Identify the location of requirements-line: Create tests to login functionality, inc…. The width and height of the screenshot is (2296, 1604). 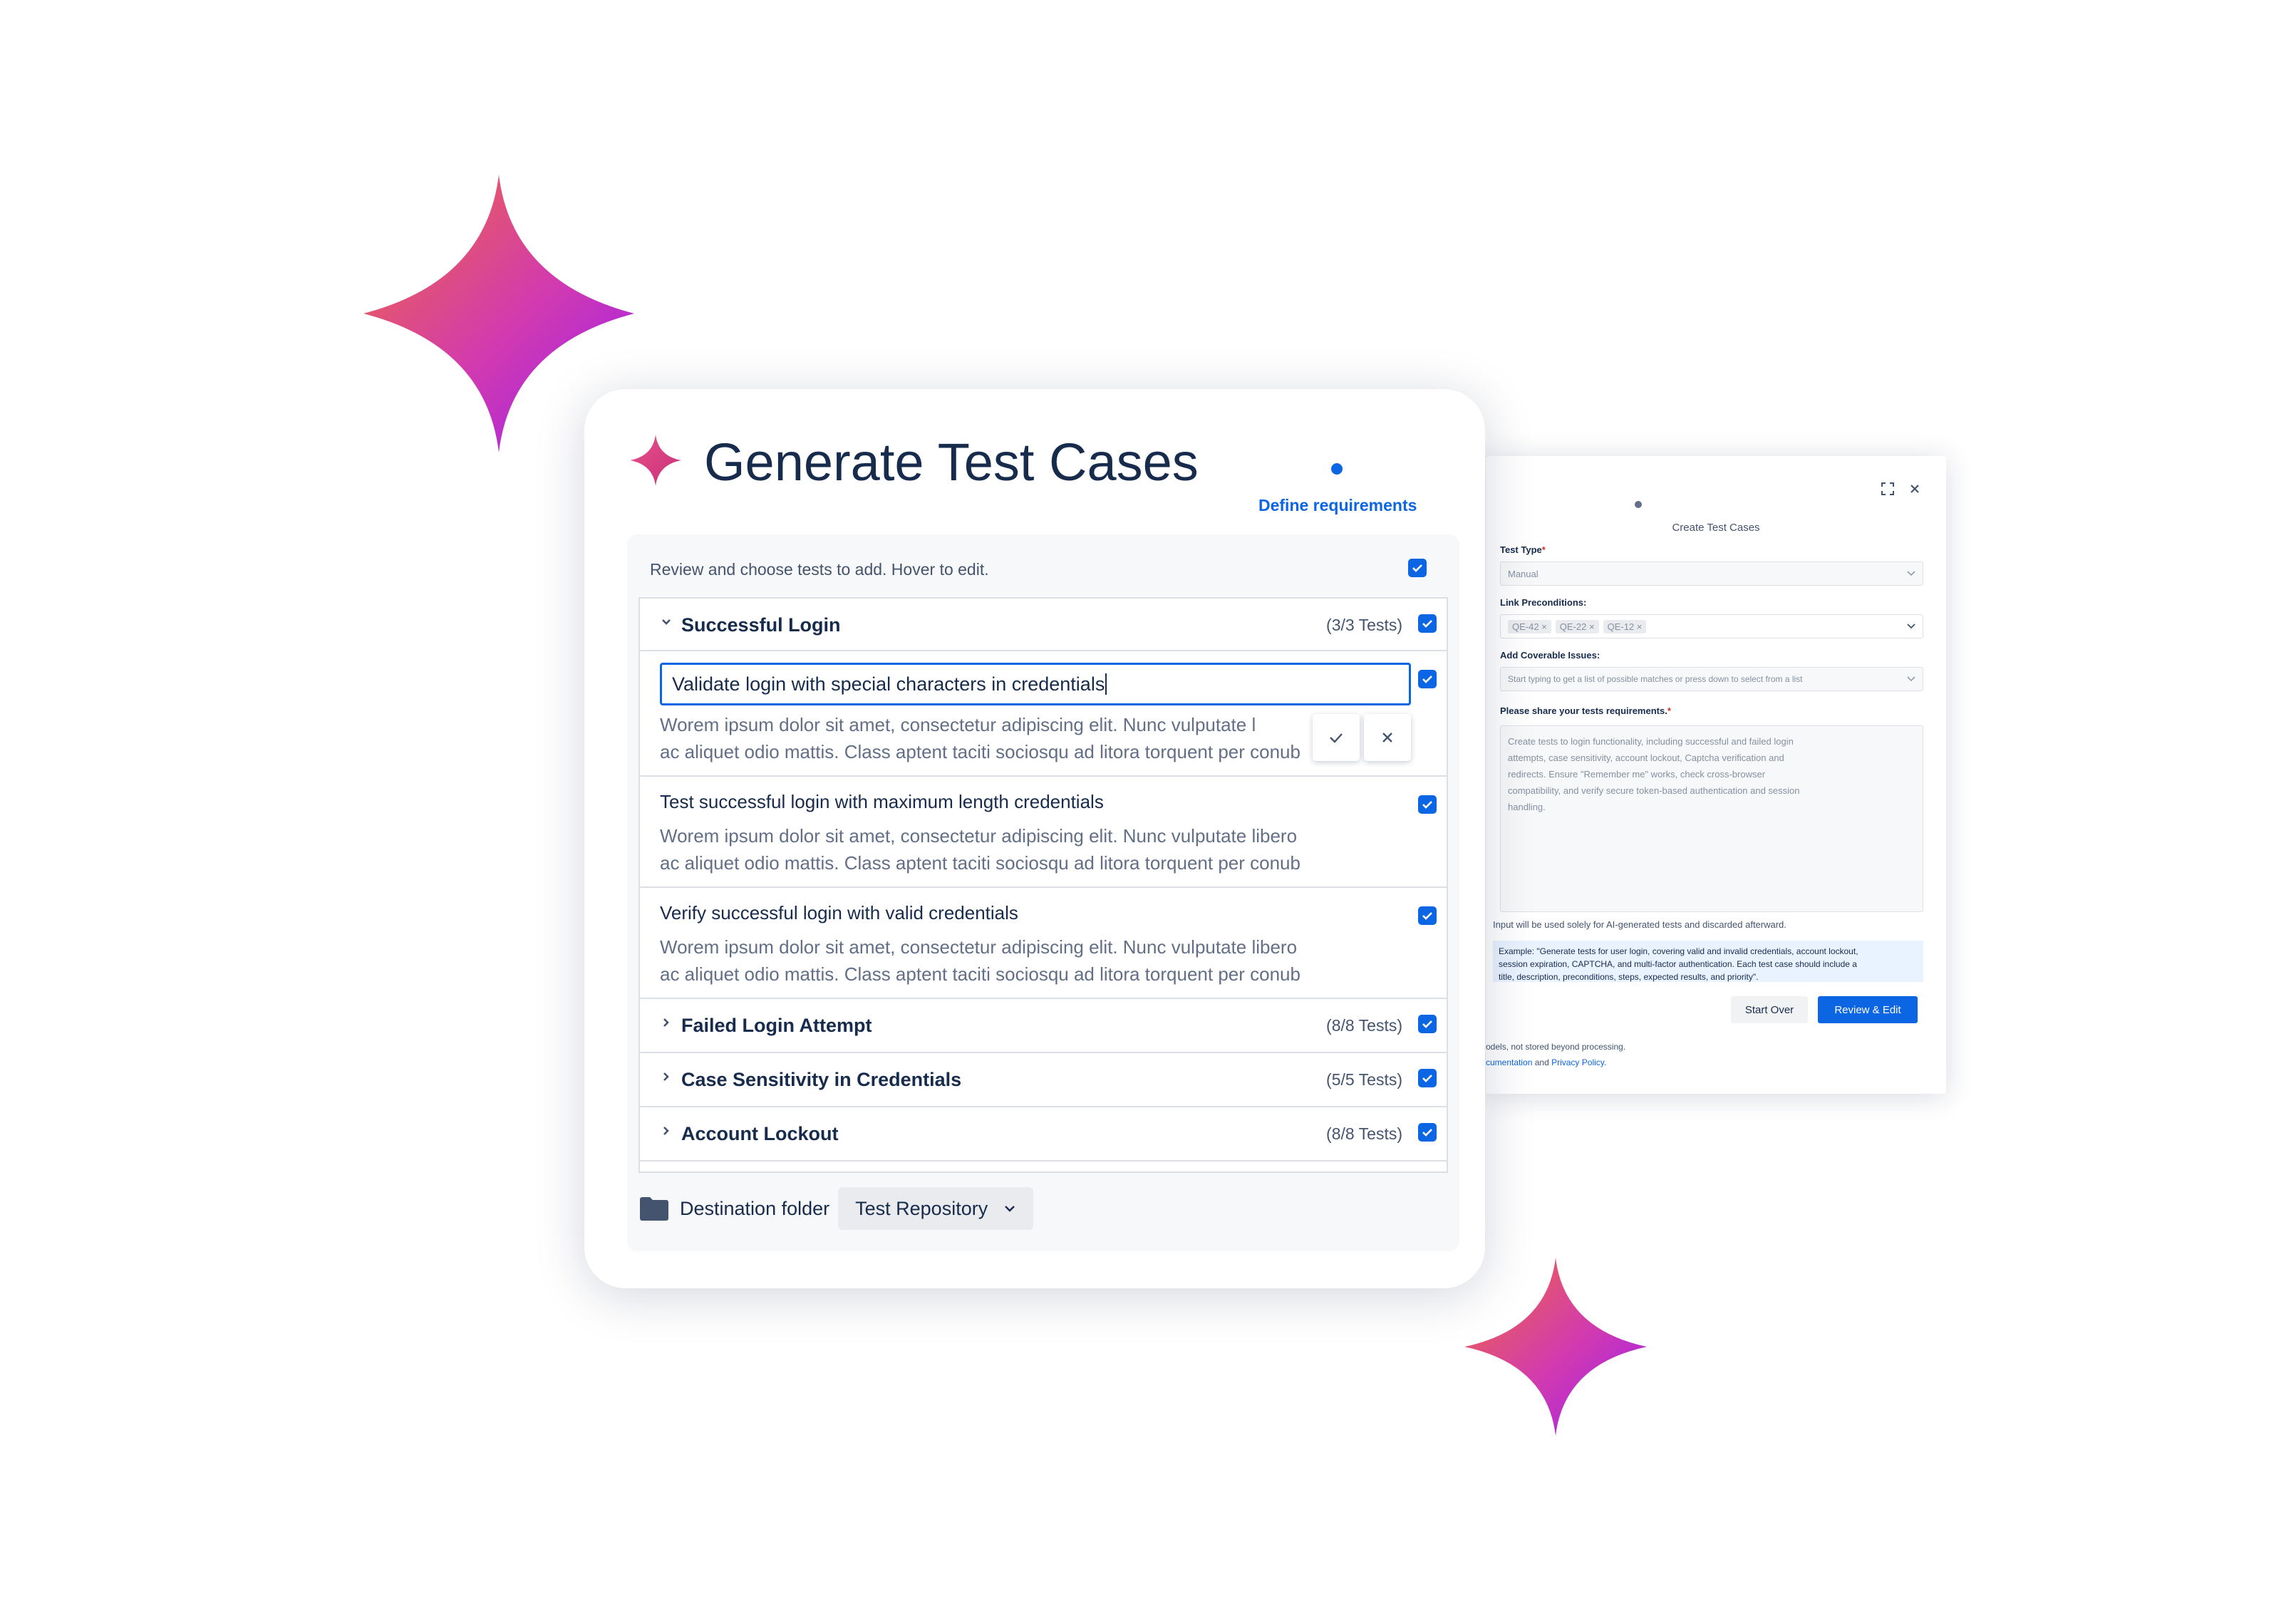
(1651, 741).